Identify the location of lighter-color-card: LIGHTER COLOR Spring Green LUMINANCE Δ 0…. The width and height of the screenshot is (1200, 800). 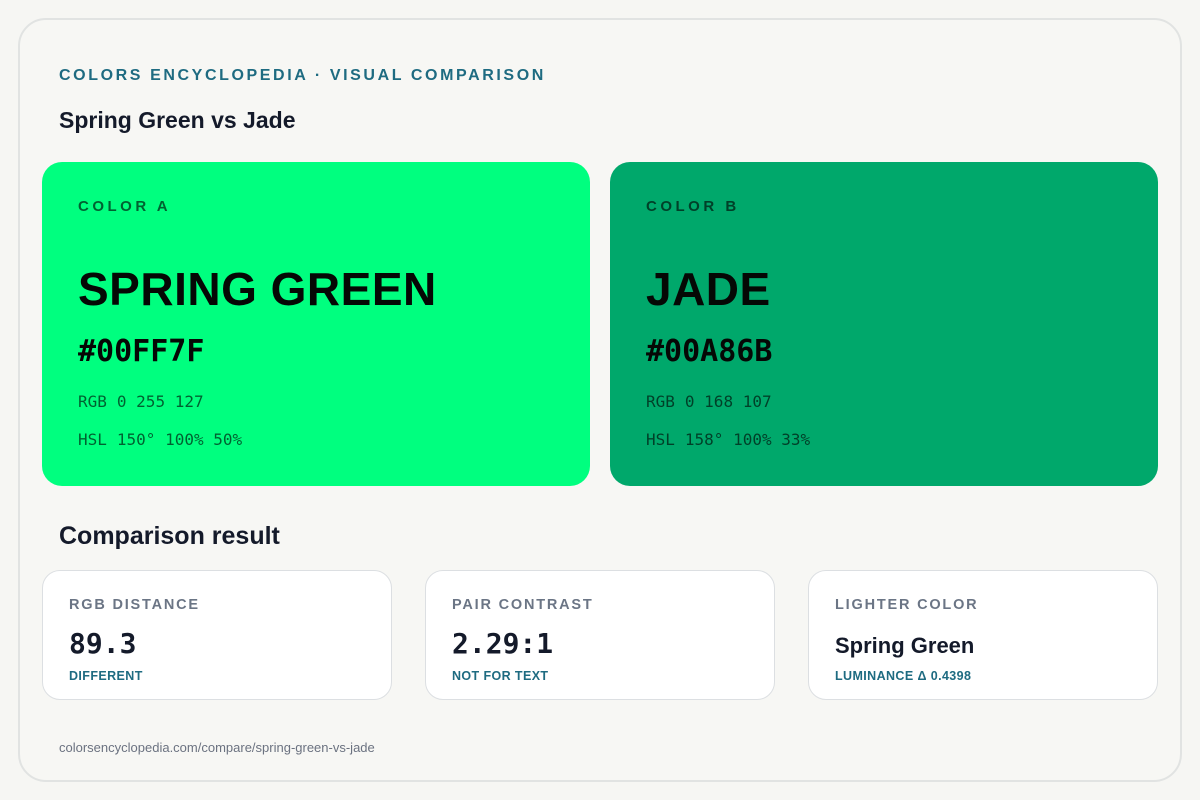
(983, 635).